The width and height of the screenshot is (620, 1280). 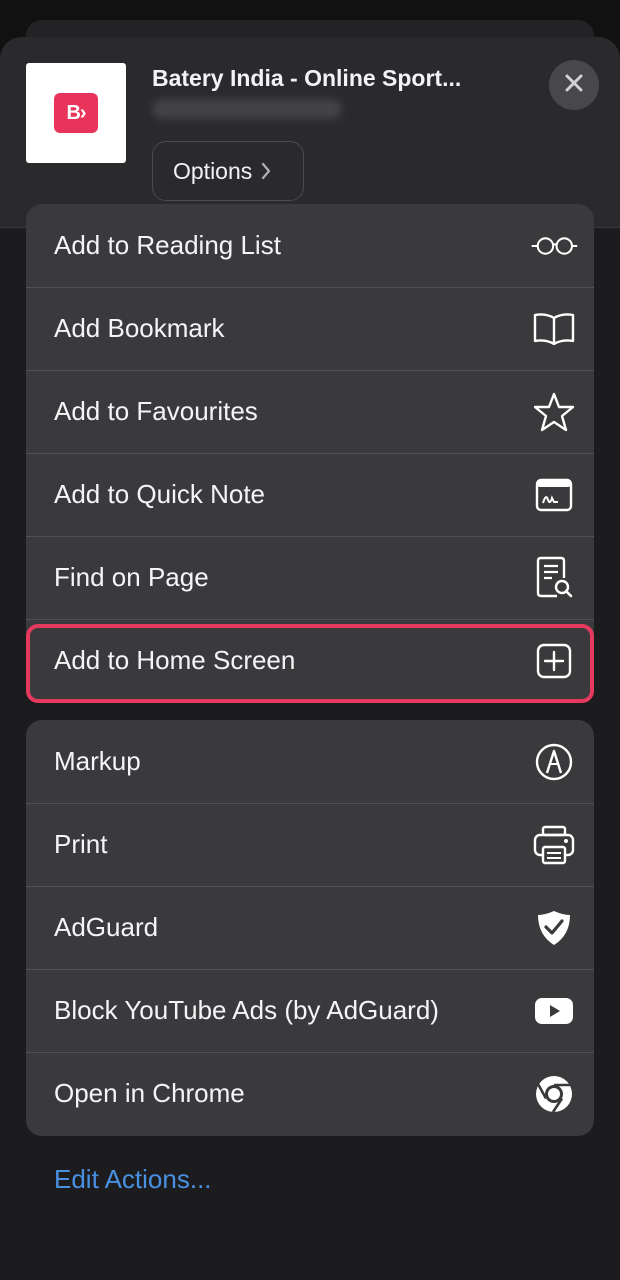 I want to click on options-label: Options, so click(x=213, y=170).